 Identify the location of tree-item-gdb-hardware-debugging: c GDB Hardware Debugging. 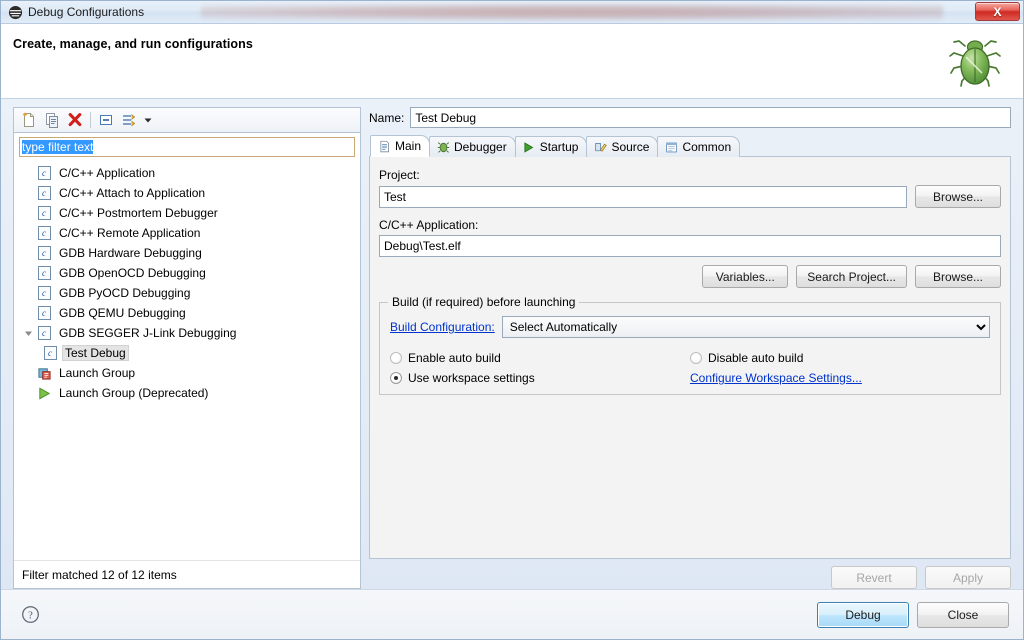
(187, 253).